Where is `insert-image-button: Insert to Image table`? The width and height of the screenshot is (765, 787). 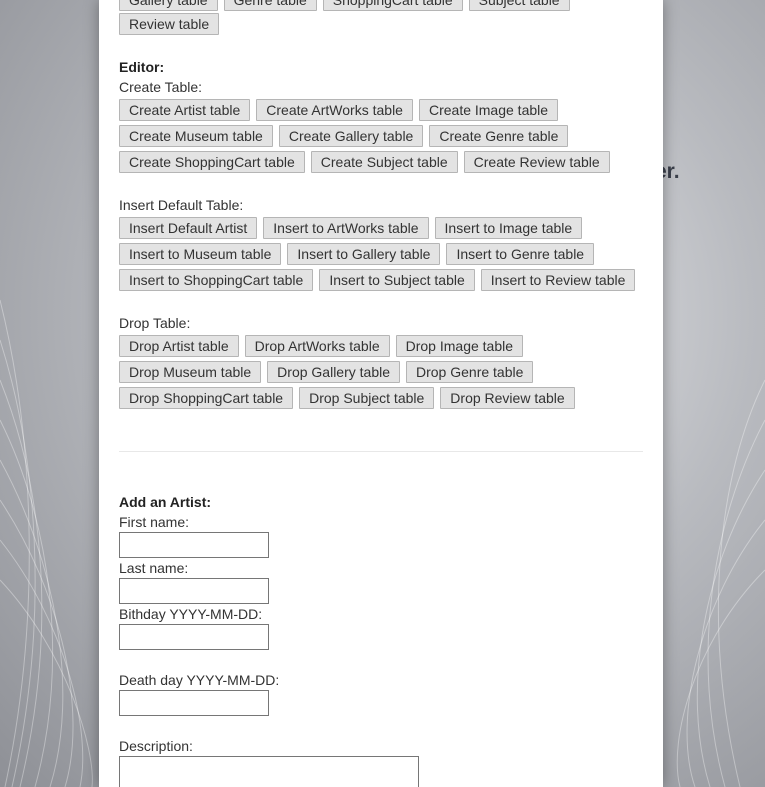
insert-image-button: Insert to Image table is located at coordinates (508, 228).